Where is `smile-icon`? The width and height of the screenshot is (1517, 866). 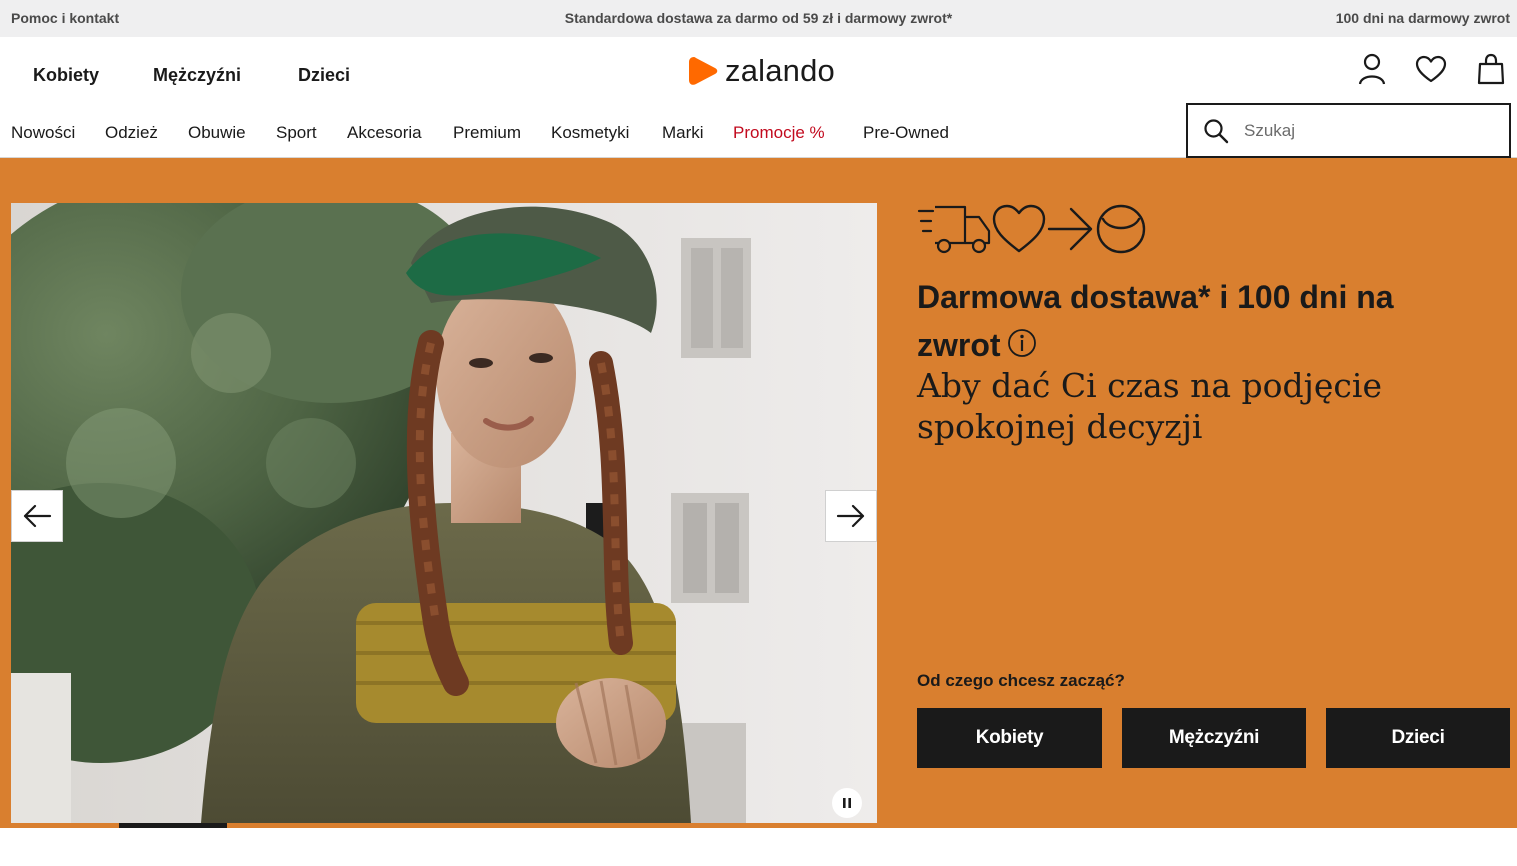
smile-icon is located at coordinates (1121, 229).